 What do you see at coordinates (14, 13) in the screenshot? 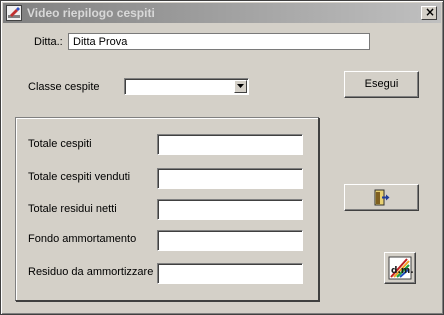
I see `app-icon` at bounding box center [14, 13].